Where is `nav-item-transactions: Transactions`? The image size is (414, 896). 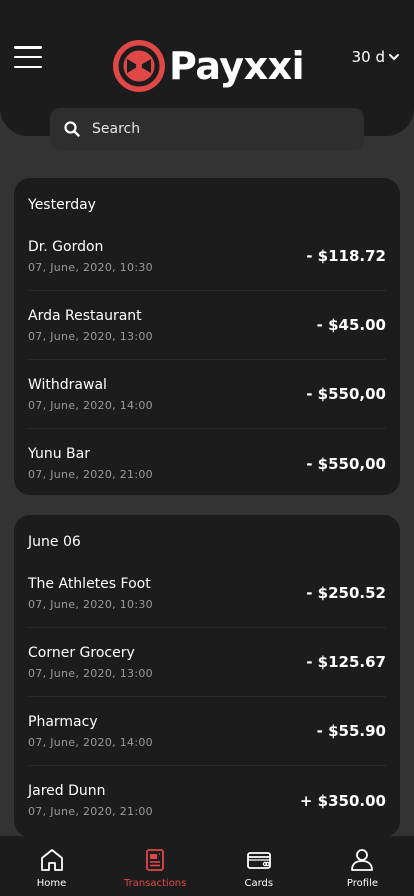 nav-item-transactions: Transactions is located at coordinates (155, 866).